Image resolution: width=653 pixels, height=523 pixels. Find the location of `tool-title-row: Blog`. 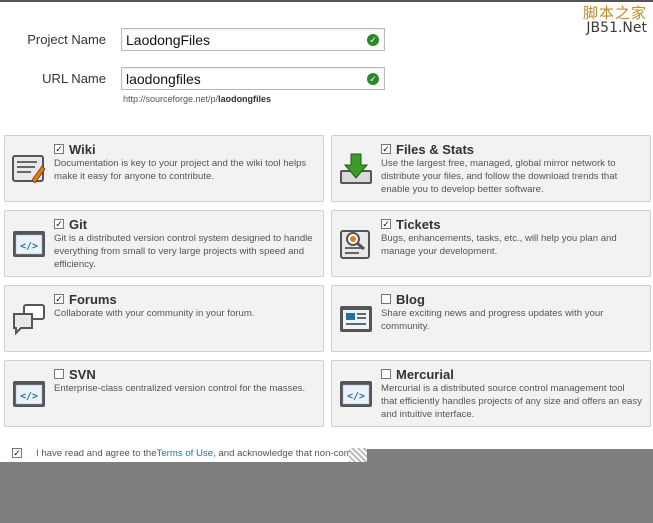

tool-title-row: Blog is located at coordinates (403, 299).